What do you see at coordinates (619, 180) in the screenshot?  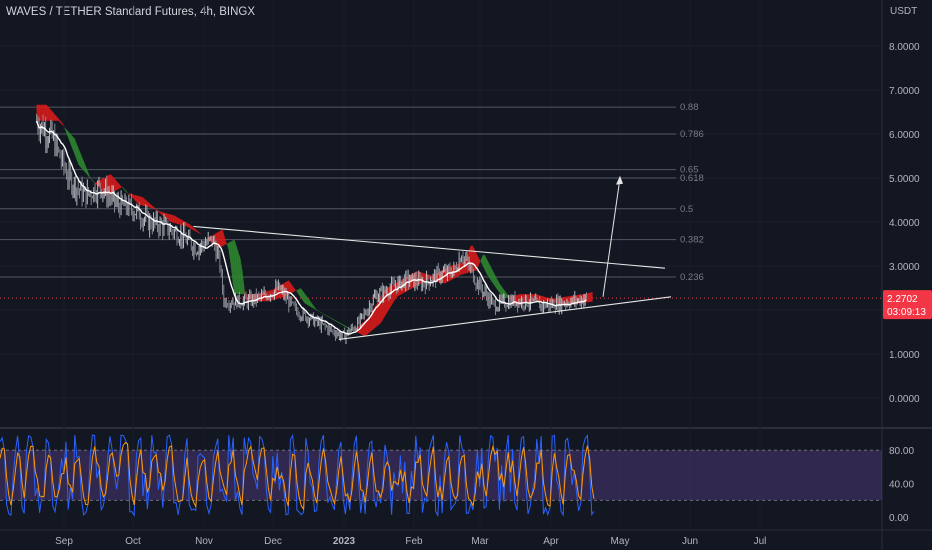 I see `target-arrow-head` at bounding box center [619, 180].